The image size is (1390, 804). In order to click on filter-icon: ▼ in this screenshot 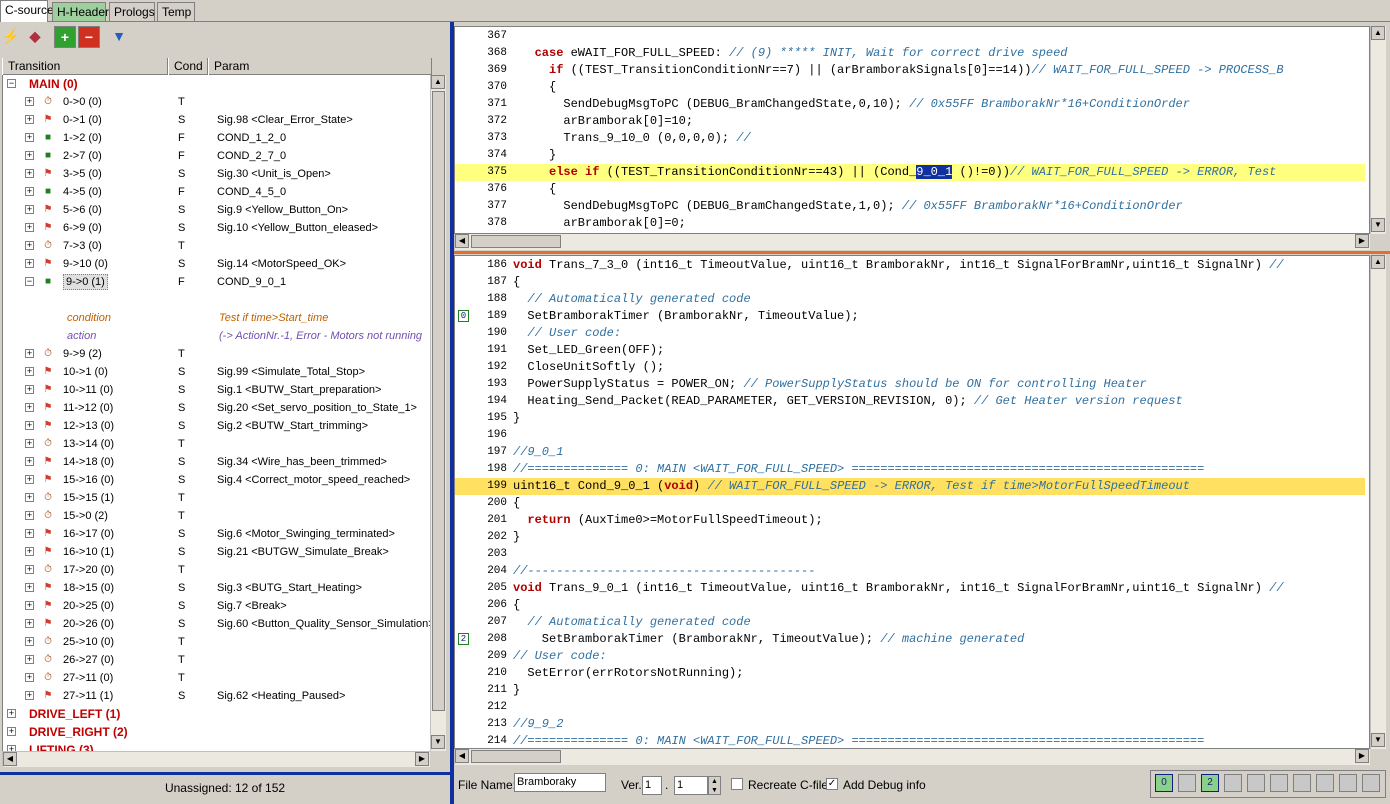, I will do `click(119, 37)`.